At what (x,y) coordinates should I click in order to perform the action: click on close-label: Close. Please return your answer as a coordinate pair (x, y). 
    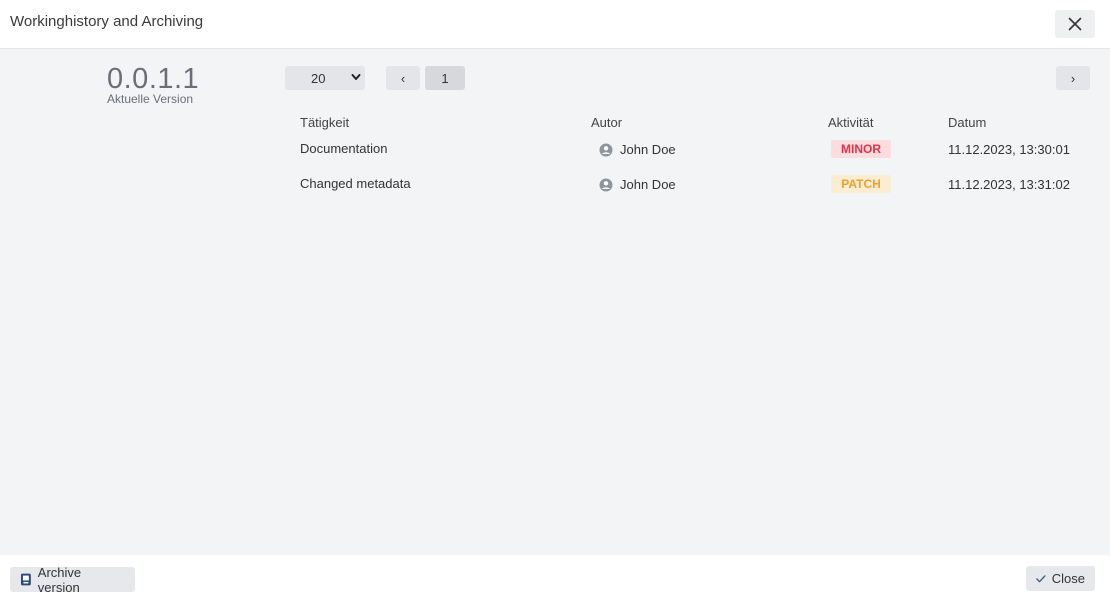
    Looking at the image, I should click on (1068, 578).